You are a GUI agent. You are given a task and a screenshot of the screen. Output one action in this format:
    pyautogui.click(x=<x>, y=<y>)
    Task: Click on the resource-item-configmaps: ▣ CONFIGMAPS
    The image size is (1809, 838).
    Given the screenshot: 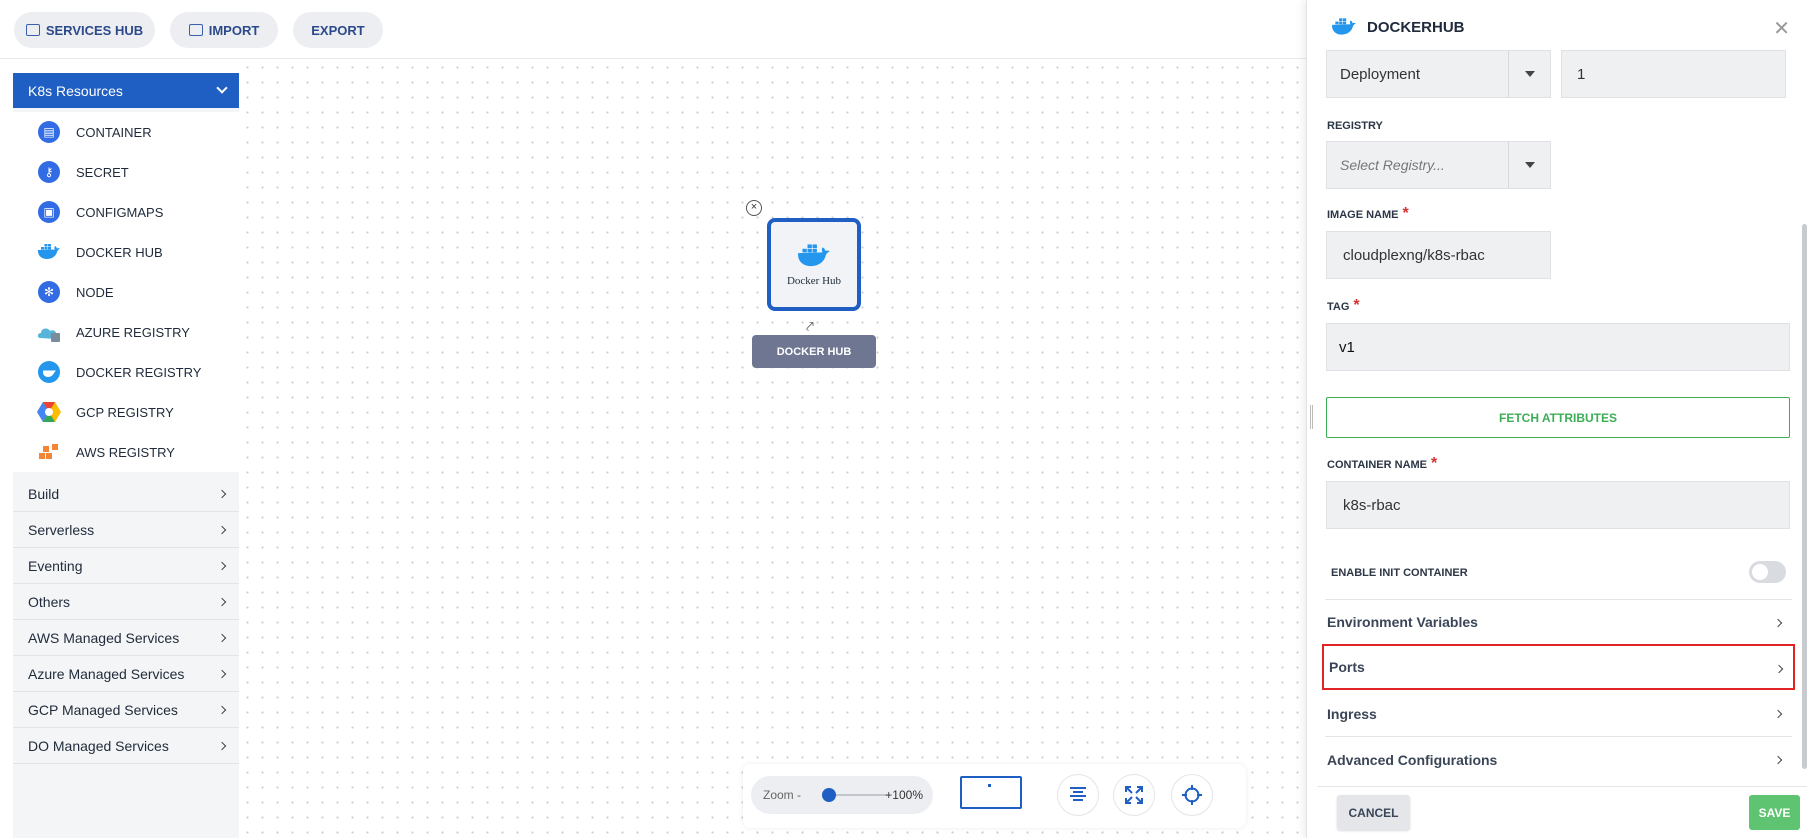 What is the action you would take?
    pyautogui.click(x=126, y=212)
    